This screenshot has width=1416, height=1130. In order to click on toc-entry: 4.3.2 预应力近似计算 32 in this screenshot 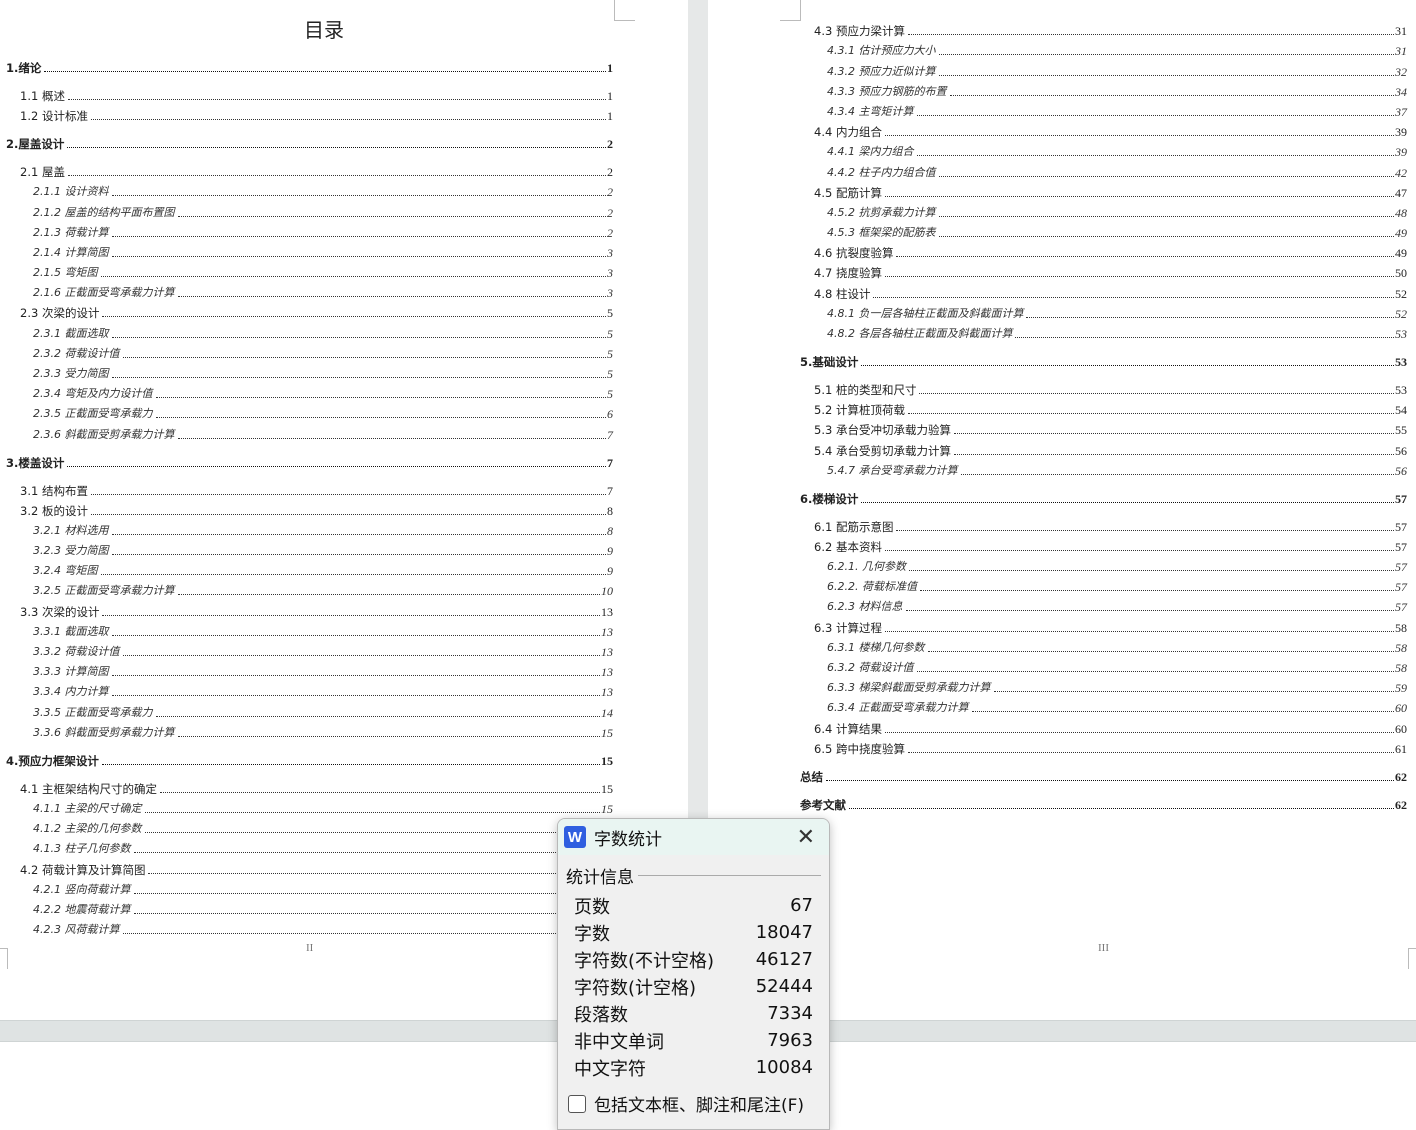, I will do `click(1103, 68)`.